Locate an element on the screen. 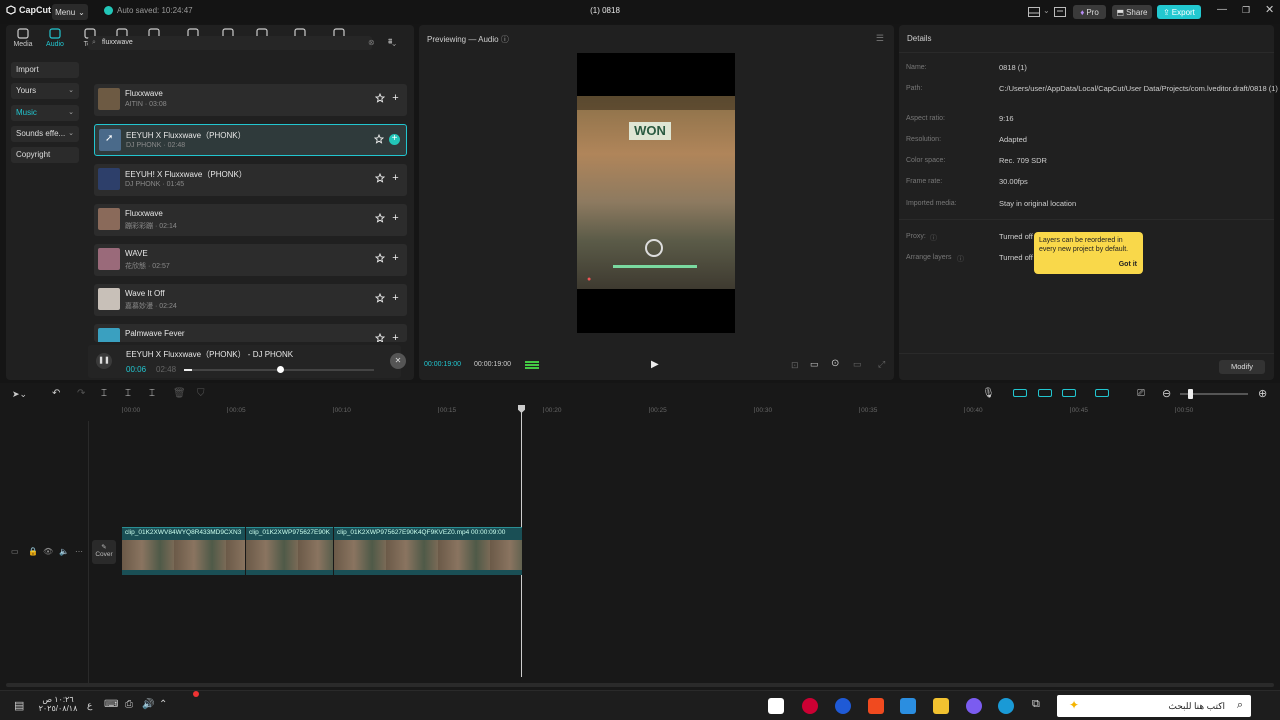 Image resolution: width=1280 pixels, height=720 pixels. video-clip: clip_01K2XWV84WYQ8R433MD9CXN3 is located at coordinates (183, 551).